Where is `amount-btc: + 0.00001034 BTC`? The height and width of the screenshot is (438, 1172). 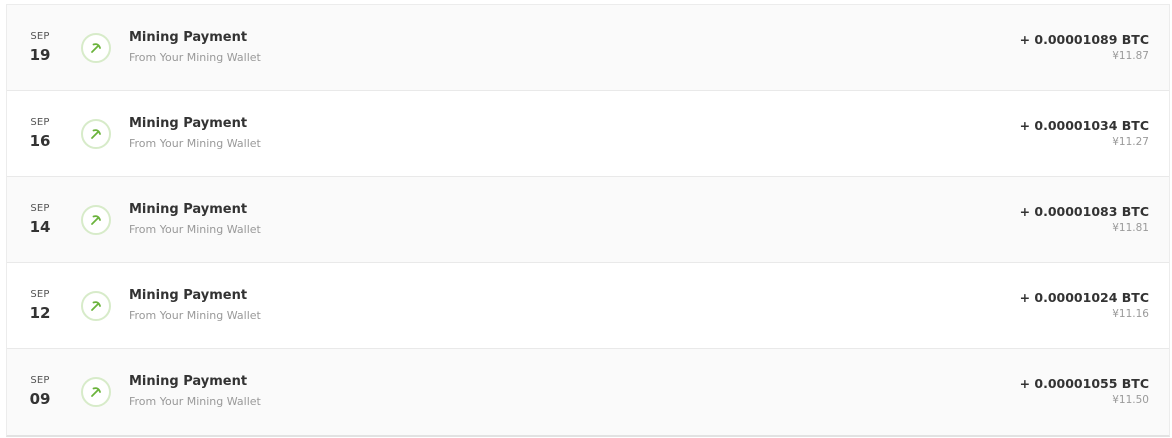
amount-btc: + 0.00001034 BTC is located at coordinates (1084, 125).